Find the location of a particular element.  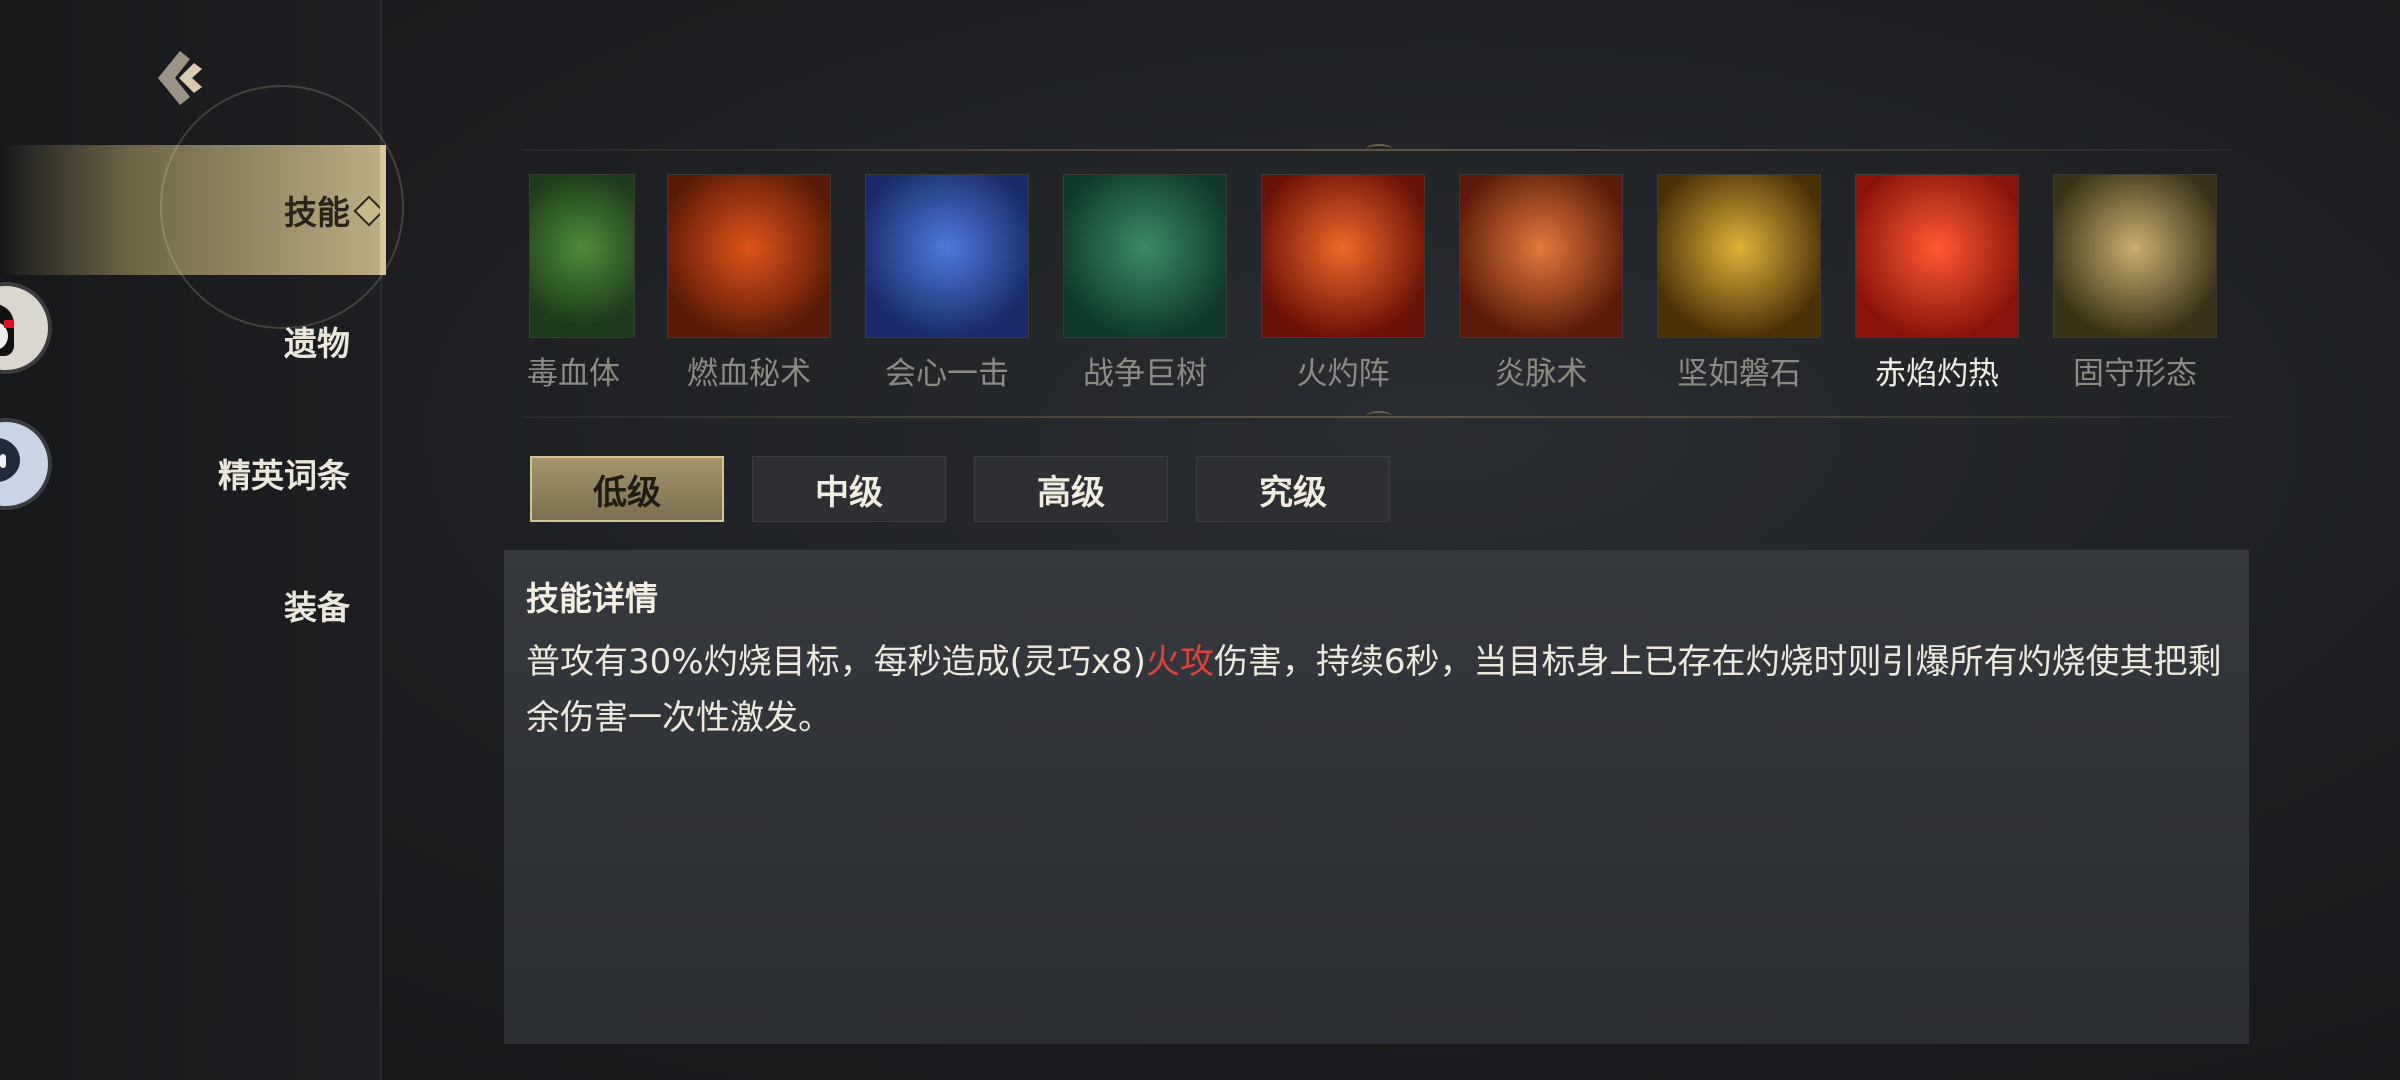

detail-fire-keyword: 火攻 is located at coordinates (1179, 662).